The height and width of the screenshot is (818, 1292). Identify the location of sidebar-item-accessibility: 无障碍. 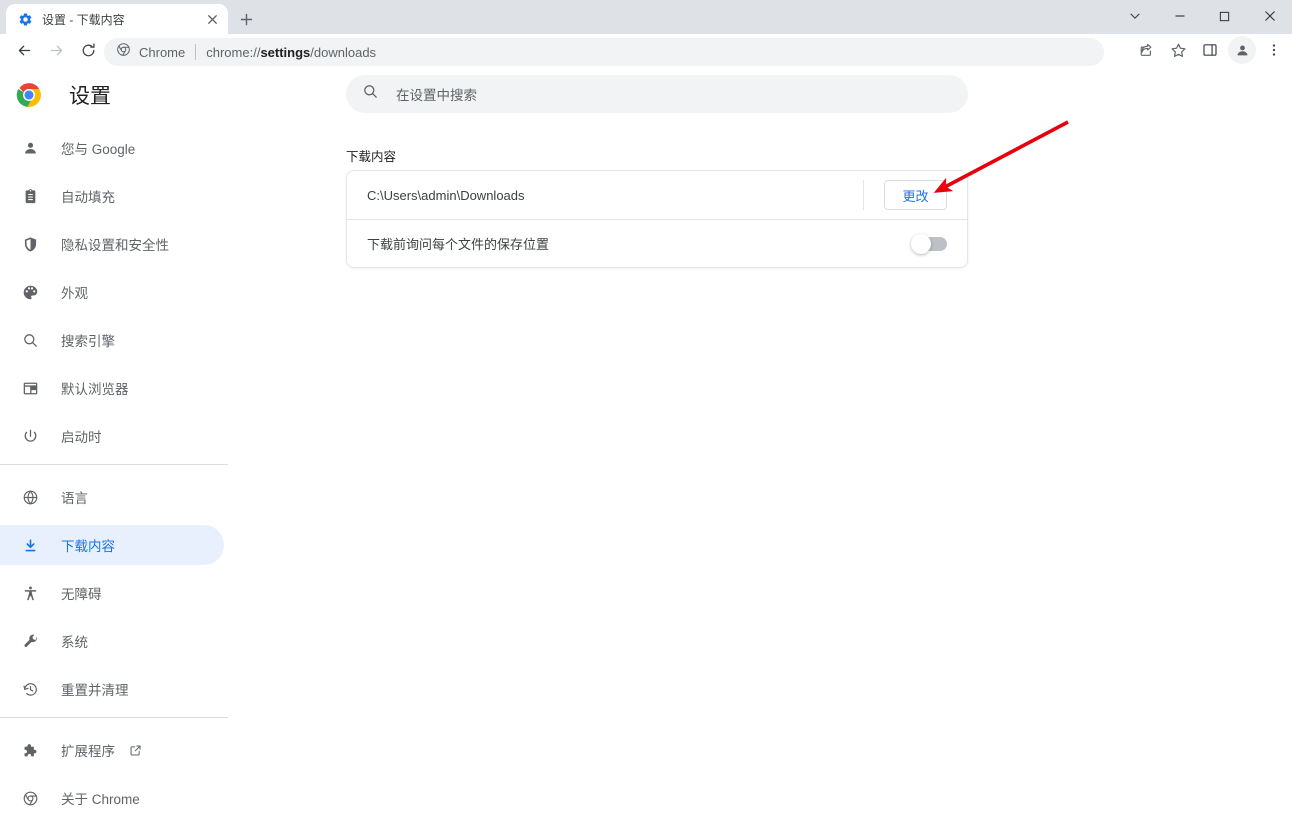
(112, 593).